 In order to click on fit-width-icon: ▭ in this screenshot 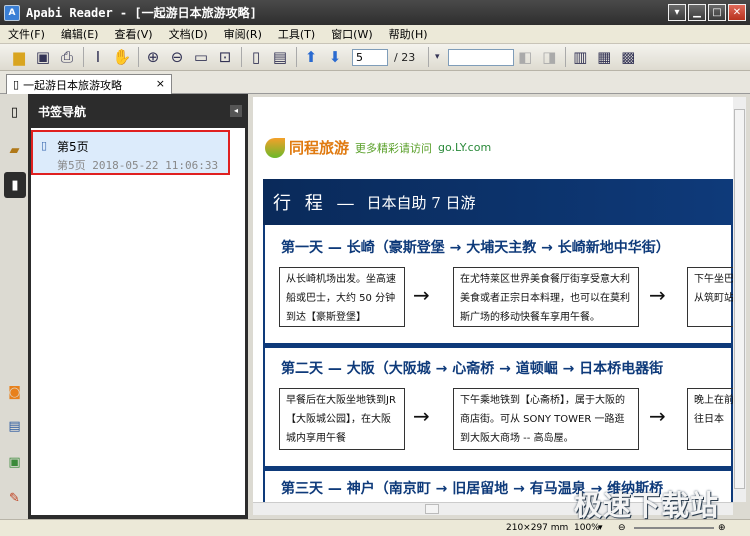, I will do `click(201, 57)`.